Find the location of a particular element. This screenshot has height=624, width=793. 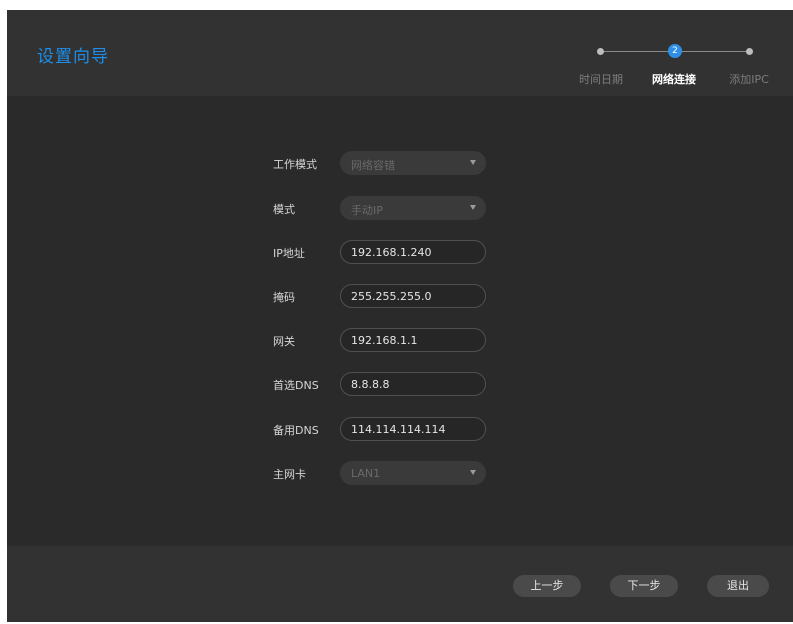

ip-label: IP地址 is located at coordinates (289, 253).